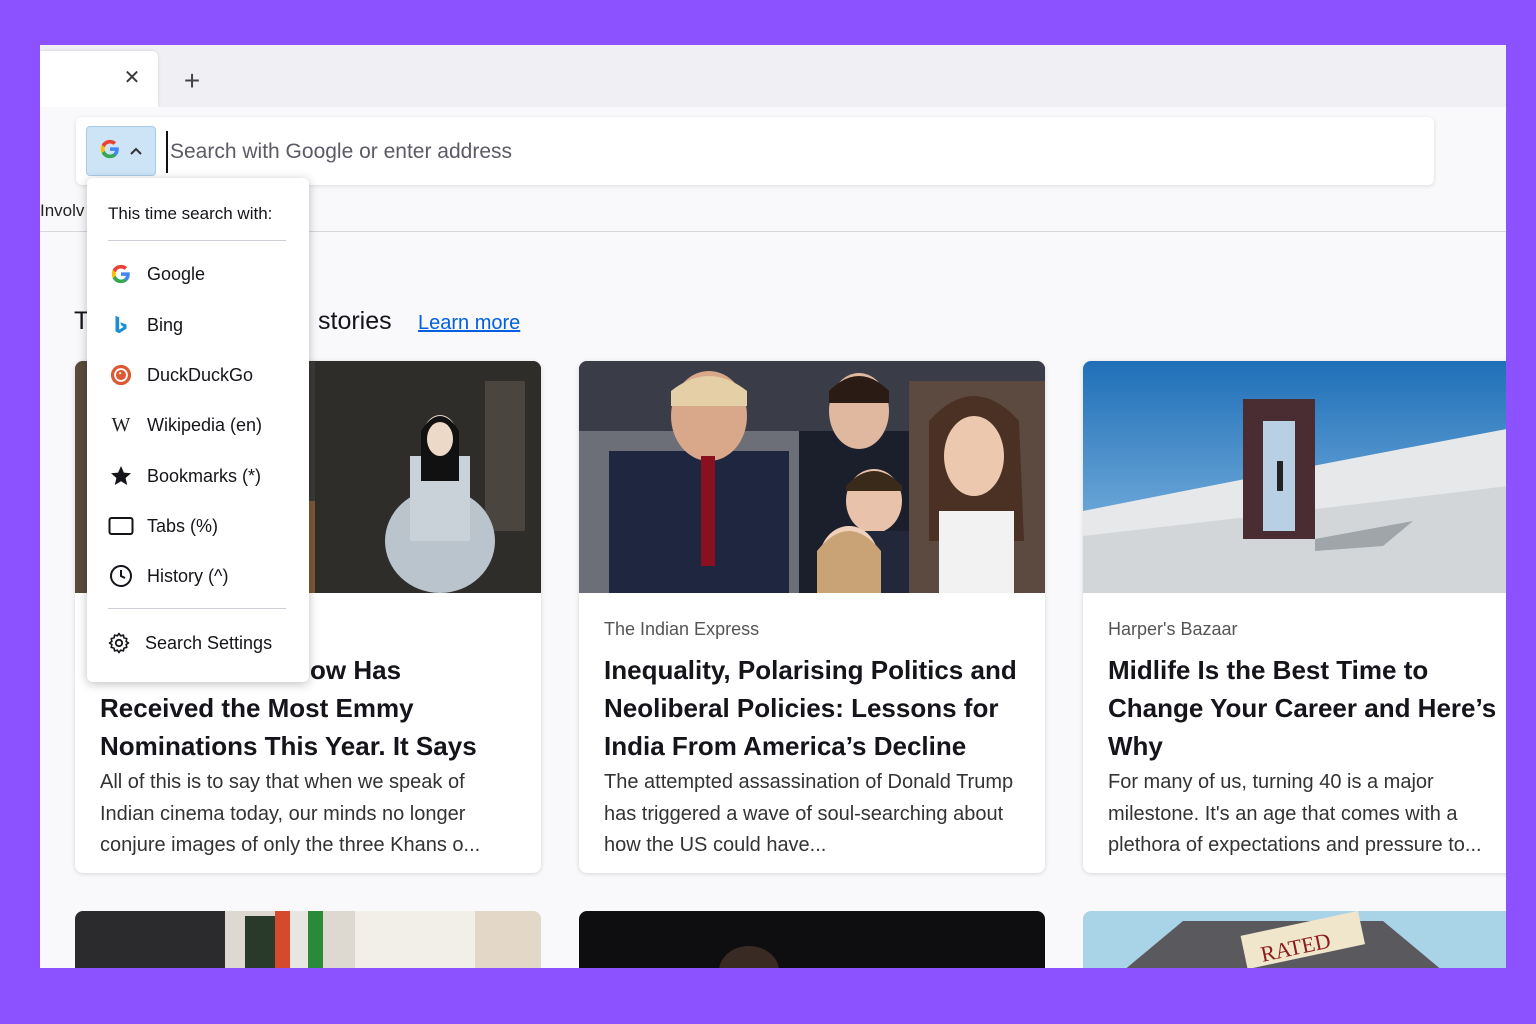  I want to click on story-card: RATED, so click(1294, 939).